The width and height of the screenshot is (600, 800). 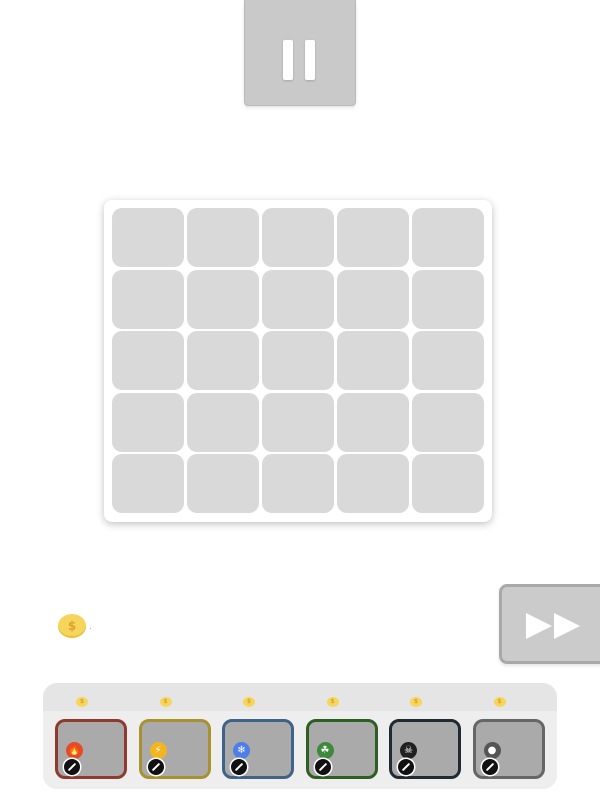 I want to click on fire-icon: 🔥, so click(x=74, y=750).